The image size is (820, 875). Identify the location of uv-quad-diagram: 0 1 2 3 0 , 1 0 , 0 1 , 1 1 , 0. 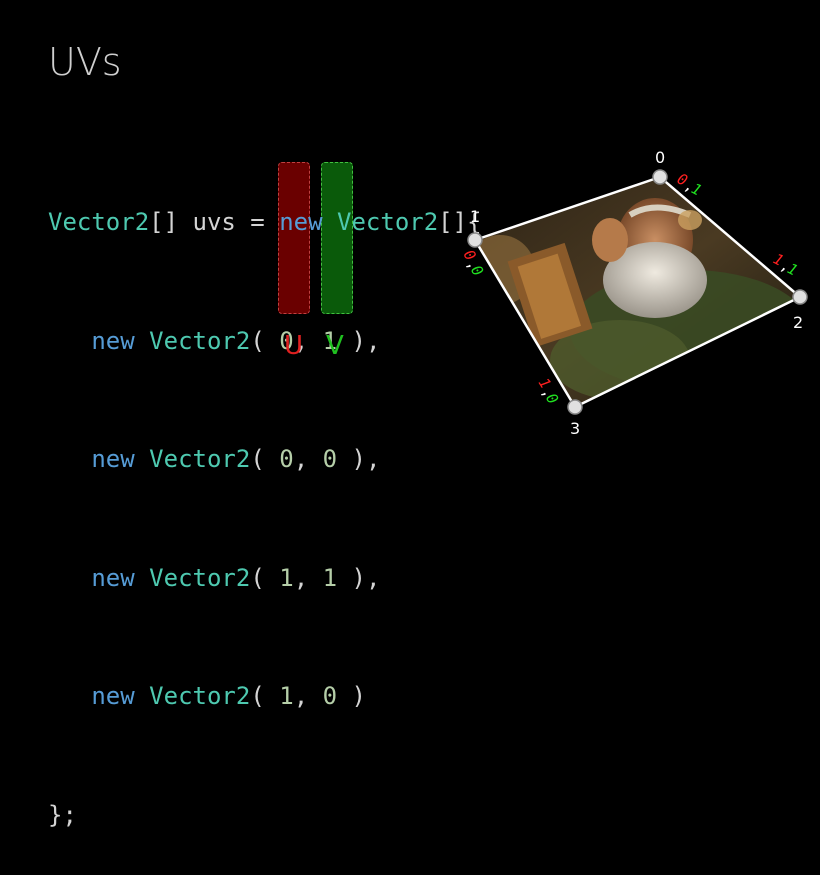
(634, 293).